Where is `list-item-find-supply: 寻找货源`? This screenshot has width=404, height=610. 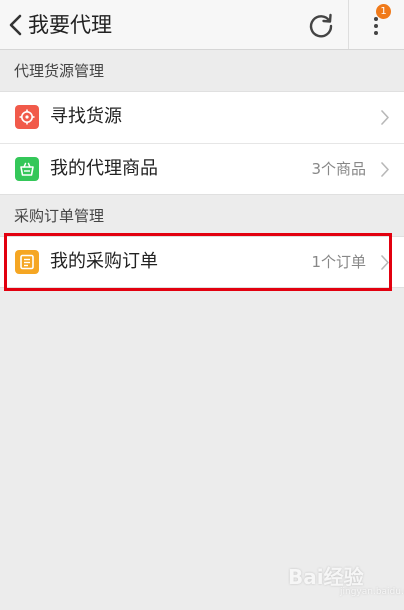
list-item-find-supply: 寻找货源 is located at coordinates (202, 117).